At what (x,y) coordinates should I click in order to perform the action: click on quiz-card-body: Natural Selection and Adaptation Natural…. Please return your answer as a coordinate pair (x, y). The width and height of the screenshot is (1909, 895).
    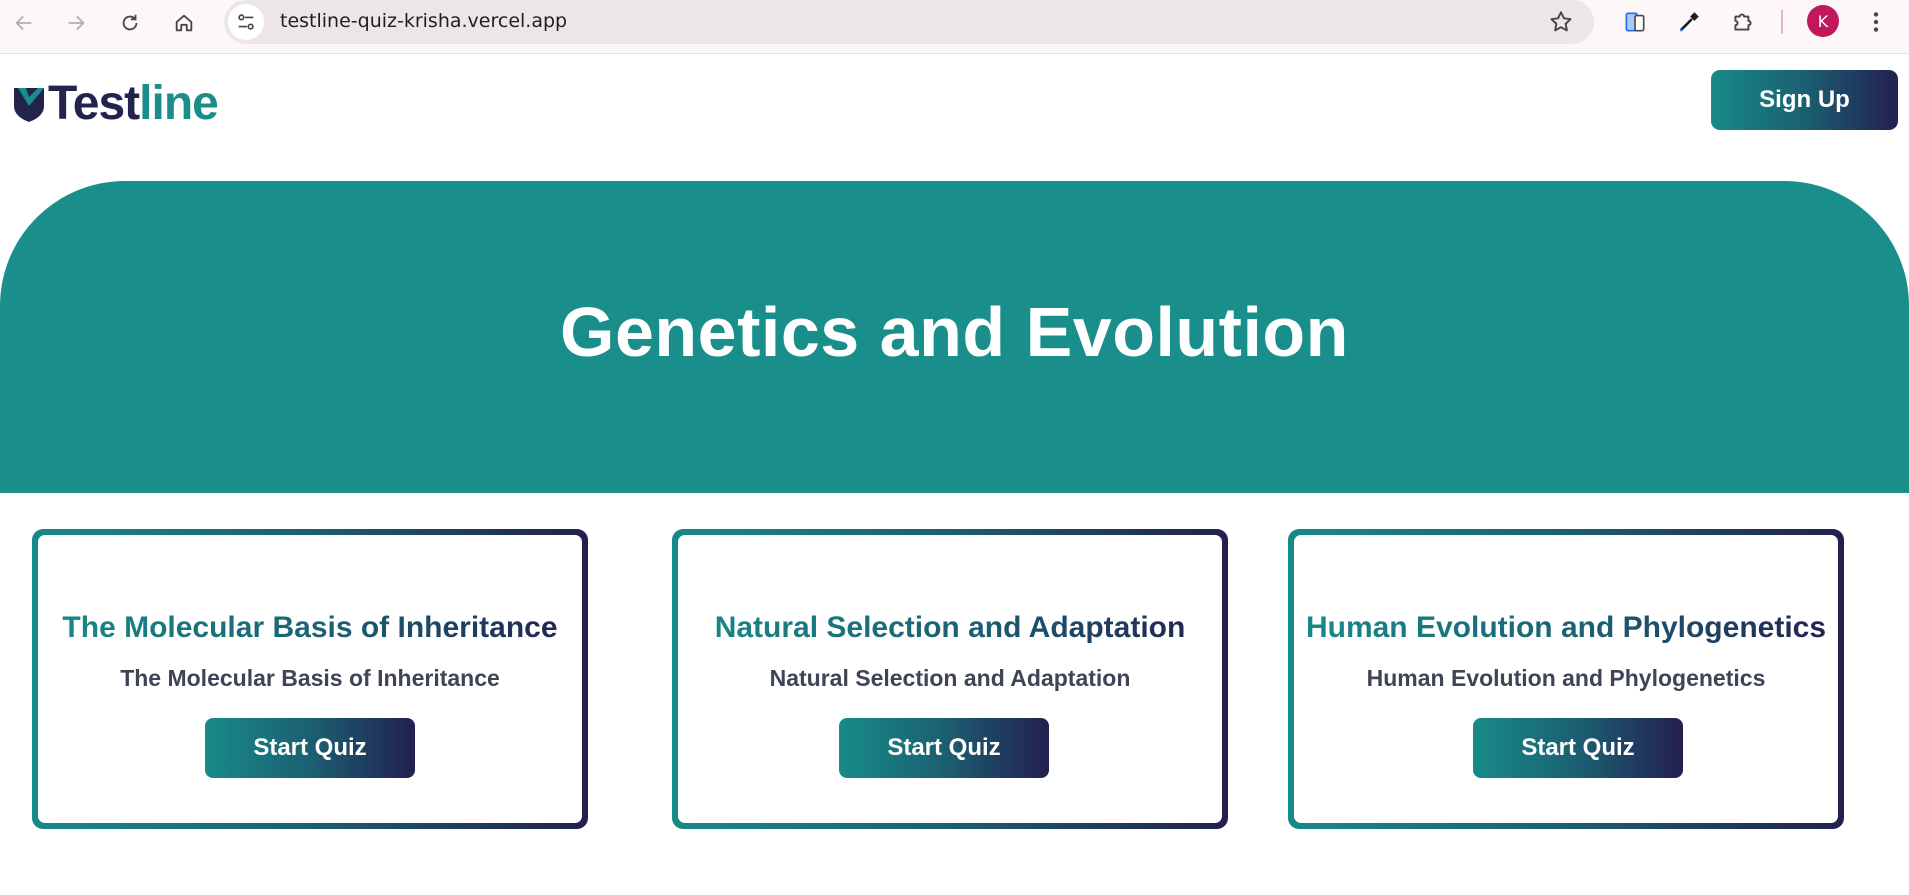
    Looking at the image, I should click on (950, 679).